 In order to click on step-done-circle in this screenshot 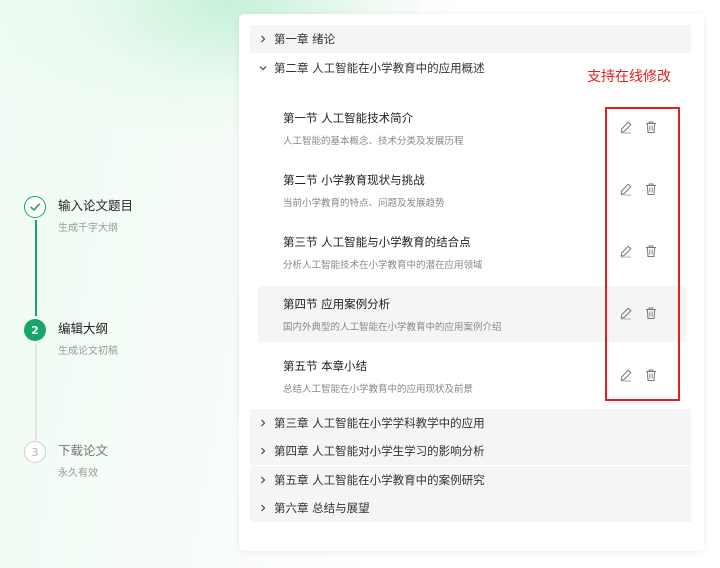, I will do `click(35, 207)`.